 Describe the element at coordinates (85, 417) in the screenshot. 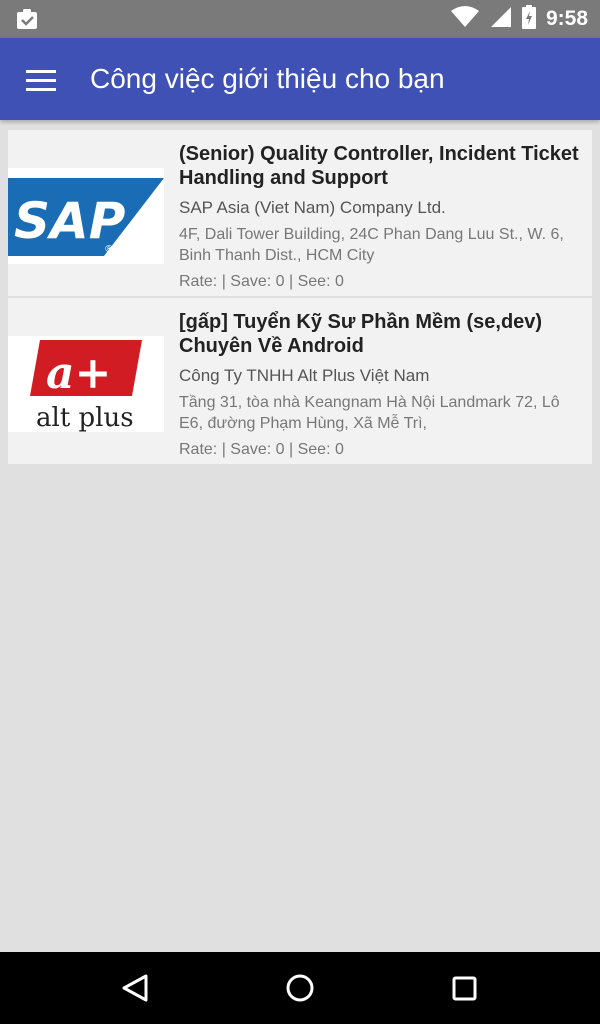

I see `altplus-logo-subtext: alt plus` at that location.